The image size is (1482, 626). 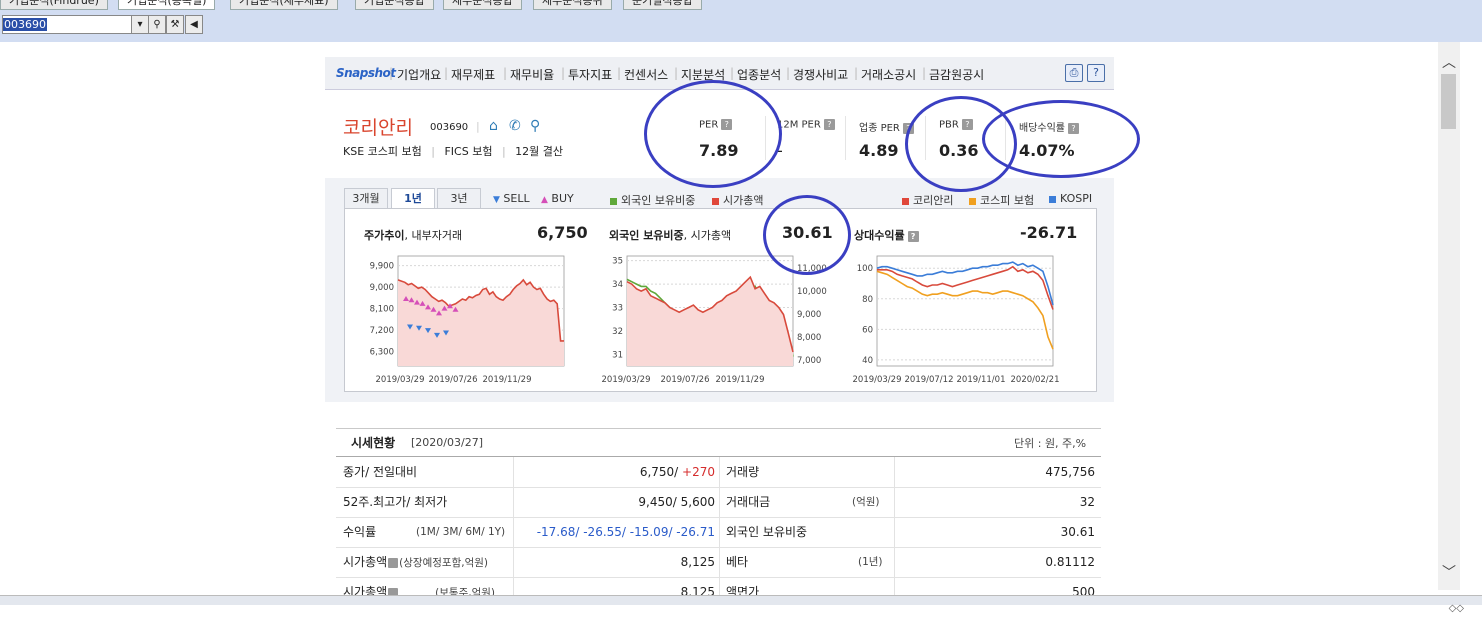 What do you see at coordinates (157, 24) in the screenshot?
I see `search-icon: ⚲` at bounding box center [157, 24].